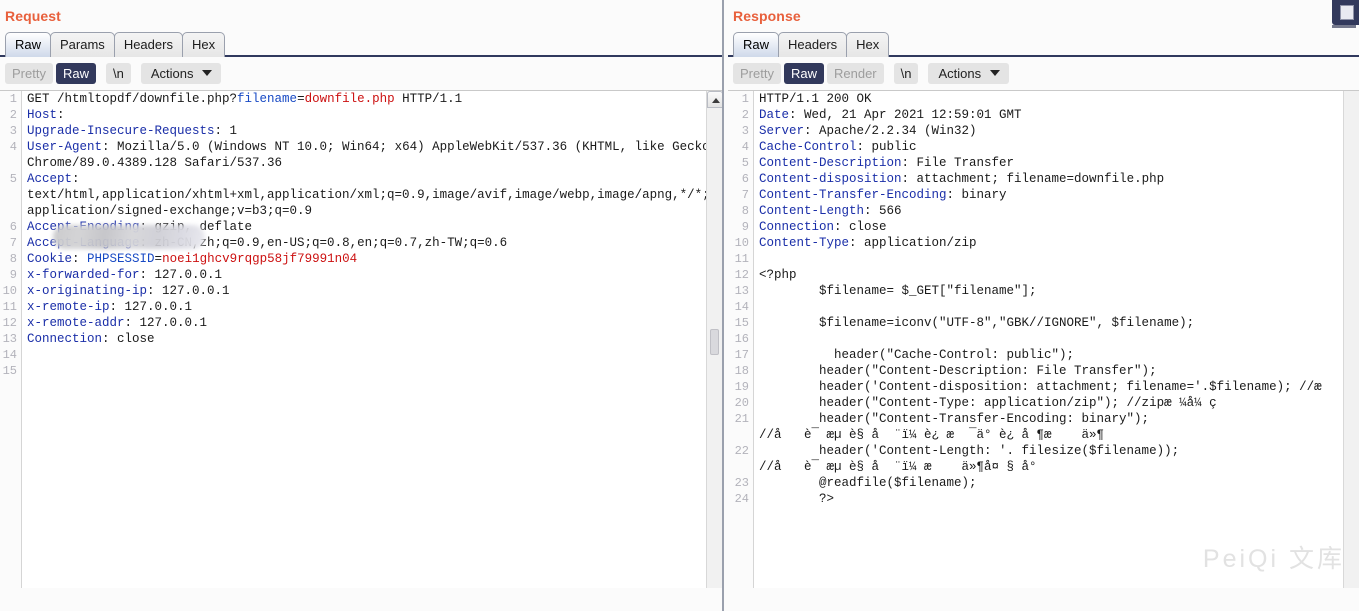  Describe the element at coordinates (132, 99) in the screenshot. I see `code-token: GET /htmltopdf/downfile.php?` at that location.